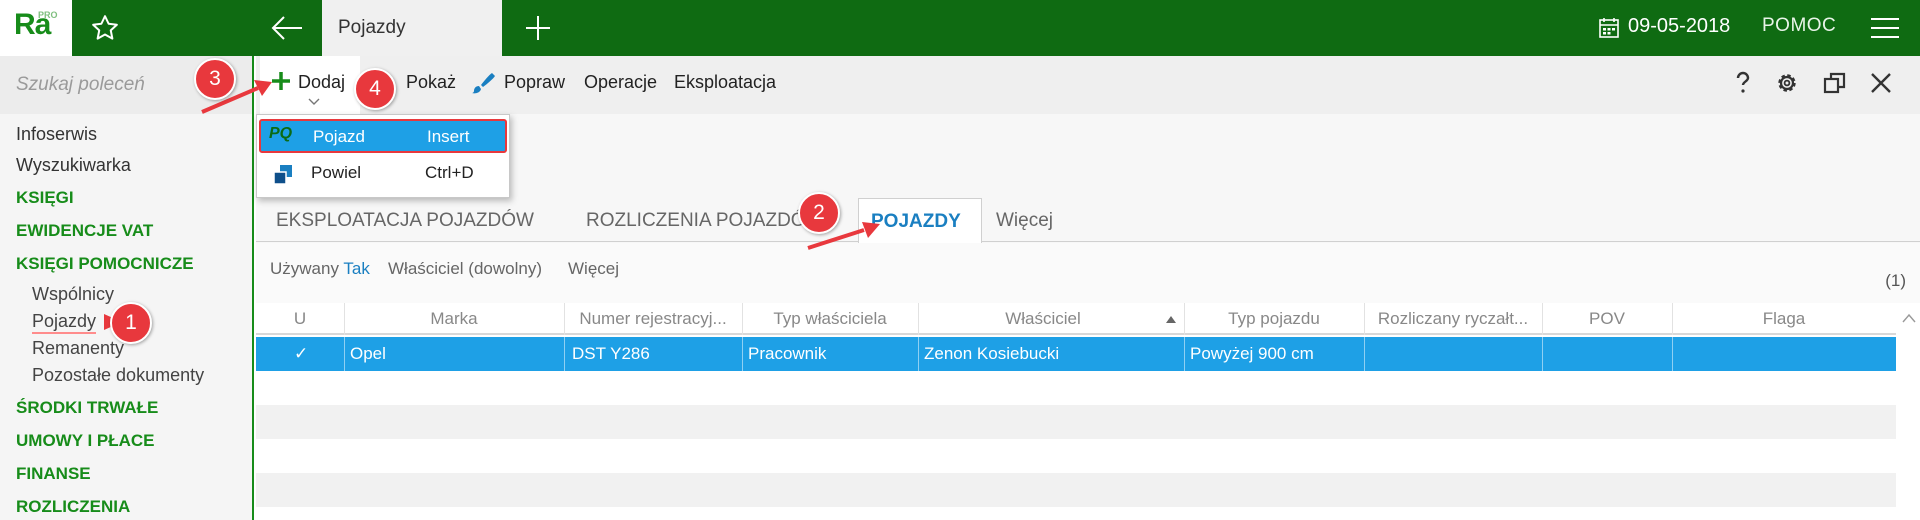 The height and width of the screenshot is (520, 1920). I want to click on menu-item-powiel: Powiel Ctrl+D, so click(384, 175).